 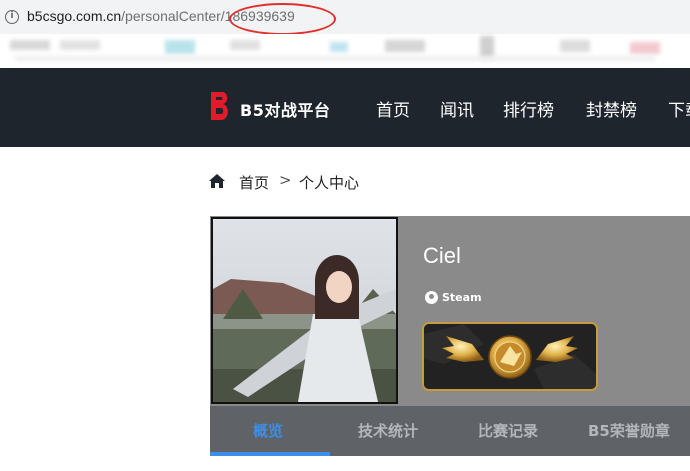 I want to click on nav-item-home: 首页, so click(x=393, y=108).